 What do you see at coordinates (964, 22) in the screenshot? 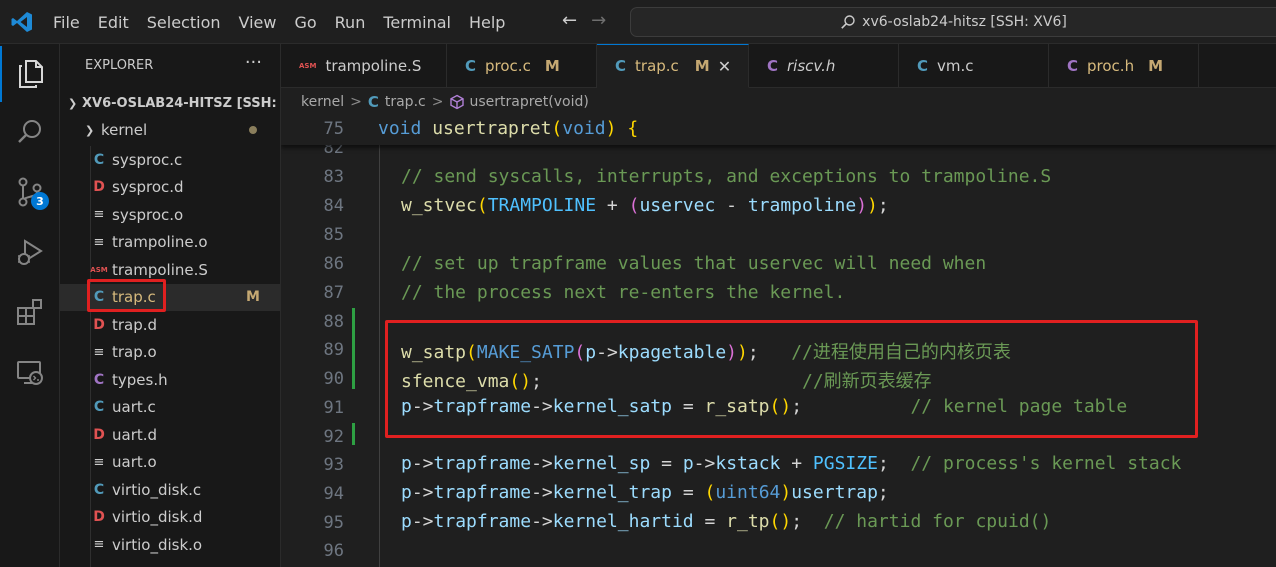
I see `command-center-text: xv6-oslab24-hitsz [SSH: XV6]` at bounding box center [964, 22].